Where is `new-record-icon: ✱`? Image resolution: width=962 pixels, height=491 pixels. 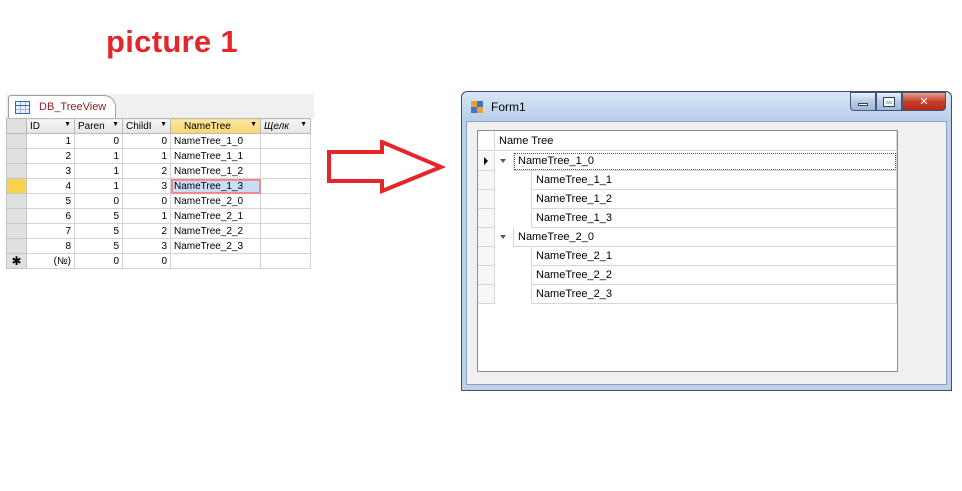 new-record-icon: ✱ is located at coordinates (16, 261).